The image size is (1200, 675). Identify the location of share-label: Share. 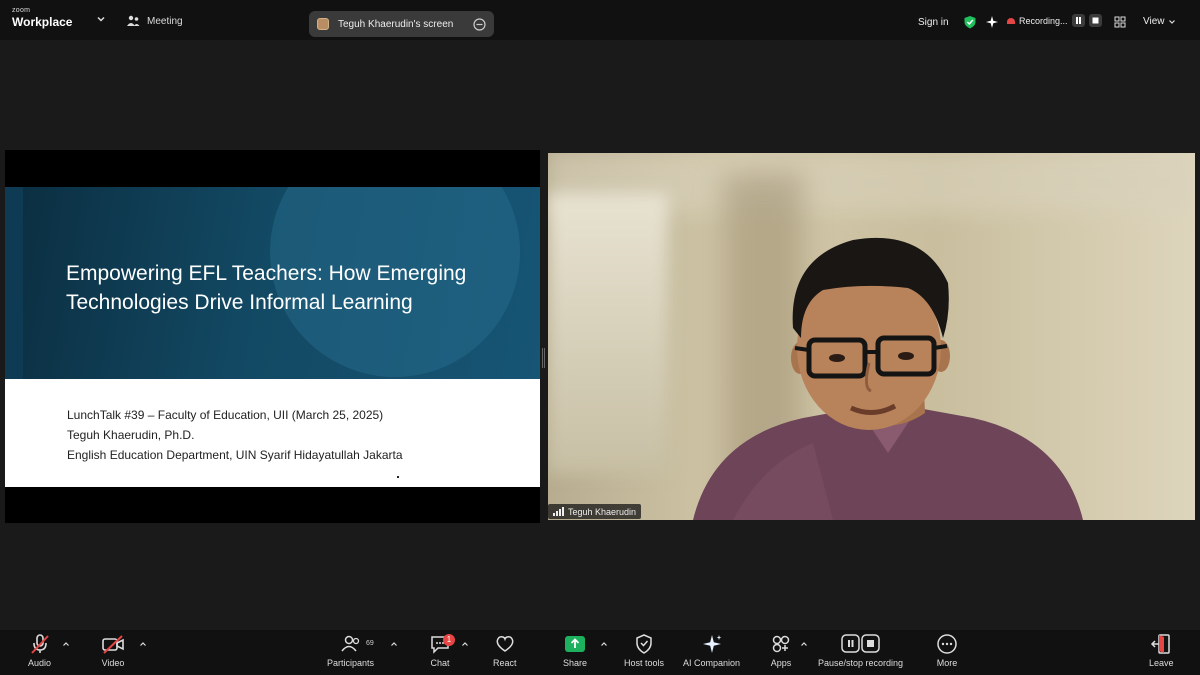
(575, 663).